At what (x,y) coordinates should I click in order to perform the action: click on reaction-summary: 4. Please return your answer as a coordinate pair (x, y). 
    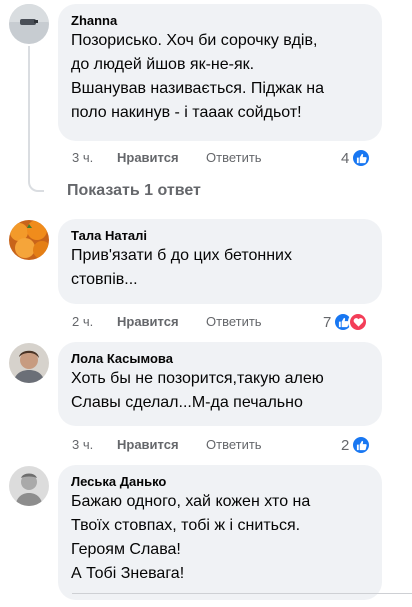
    Looking at the image, I should click on (356, 158).